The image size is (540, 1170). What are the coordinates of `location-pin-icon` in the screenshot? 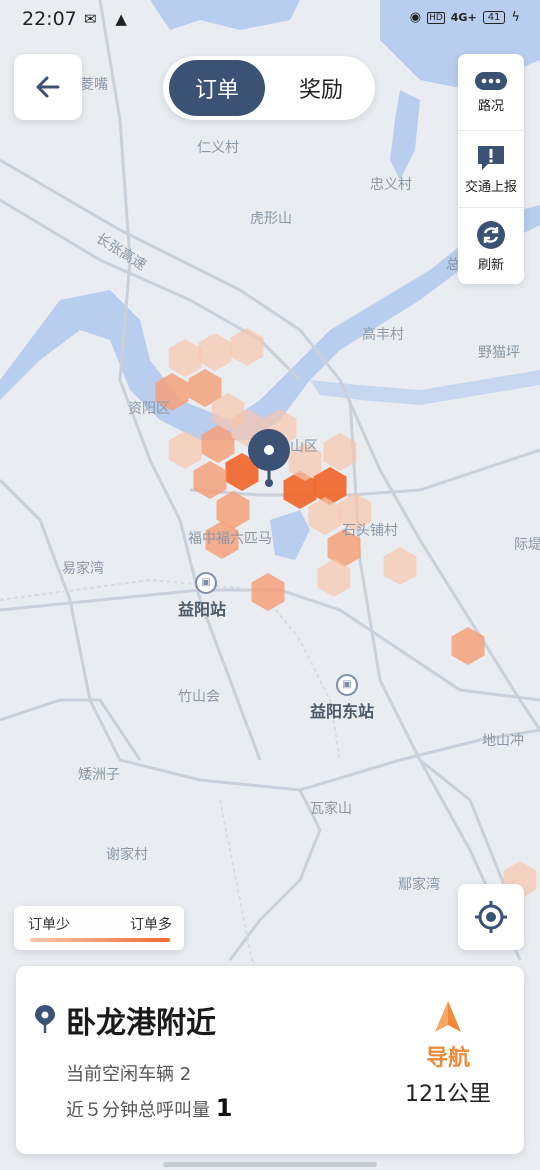 It's located at (45, 1019).